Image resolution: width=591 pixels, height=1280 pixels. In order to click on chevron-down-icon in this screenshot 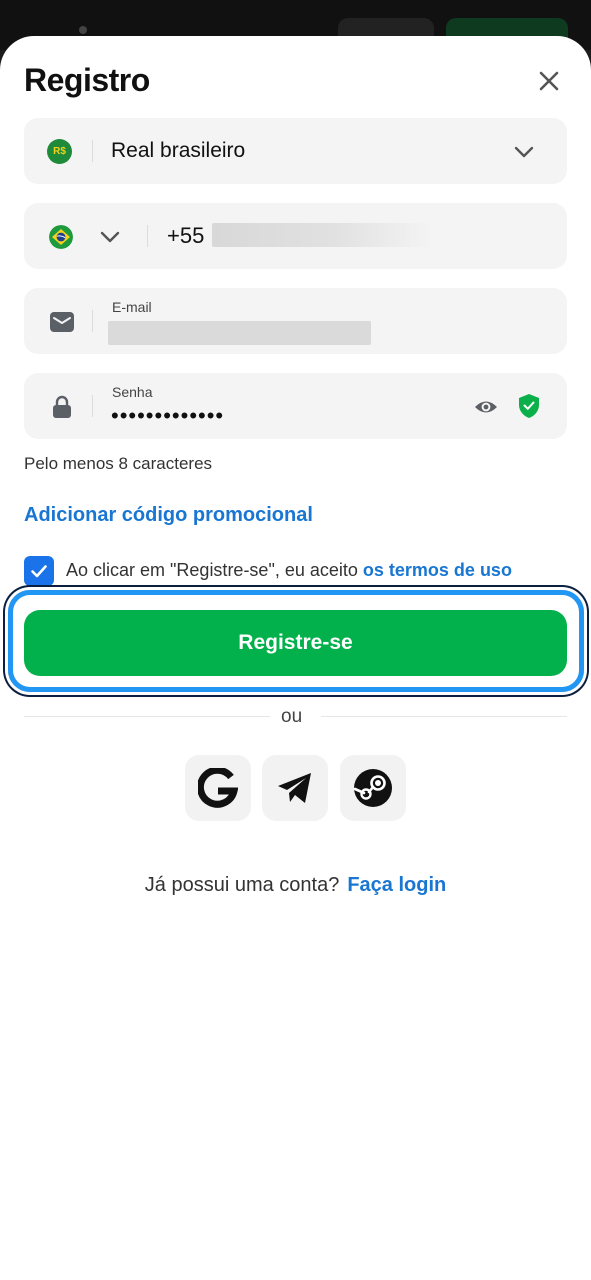, I will do `click(524, 152)`.